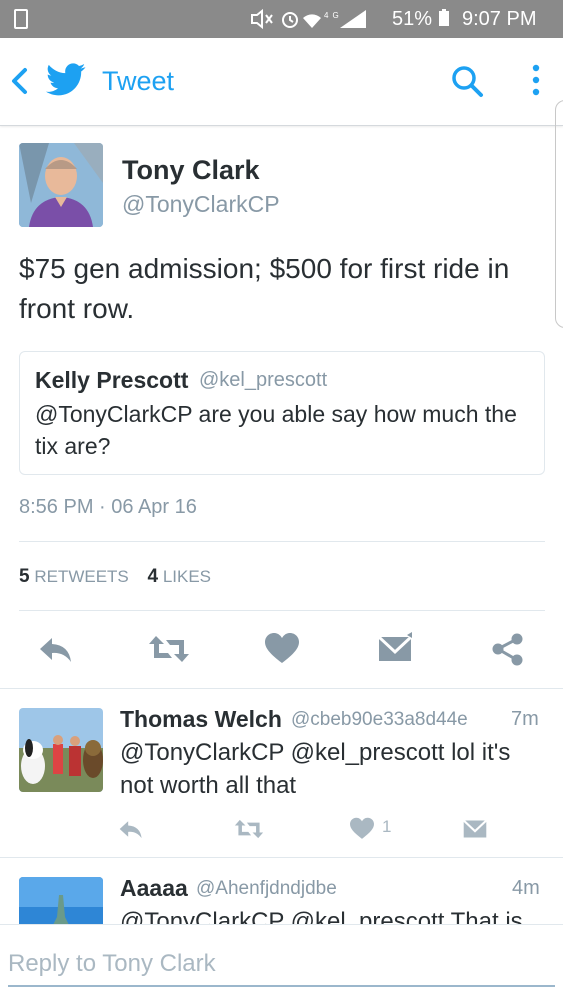  What do you see at coordinates (443, 17) in the screenshot?
I see `battery-icon` at bounding box center [443, 17].